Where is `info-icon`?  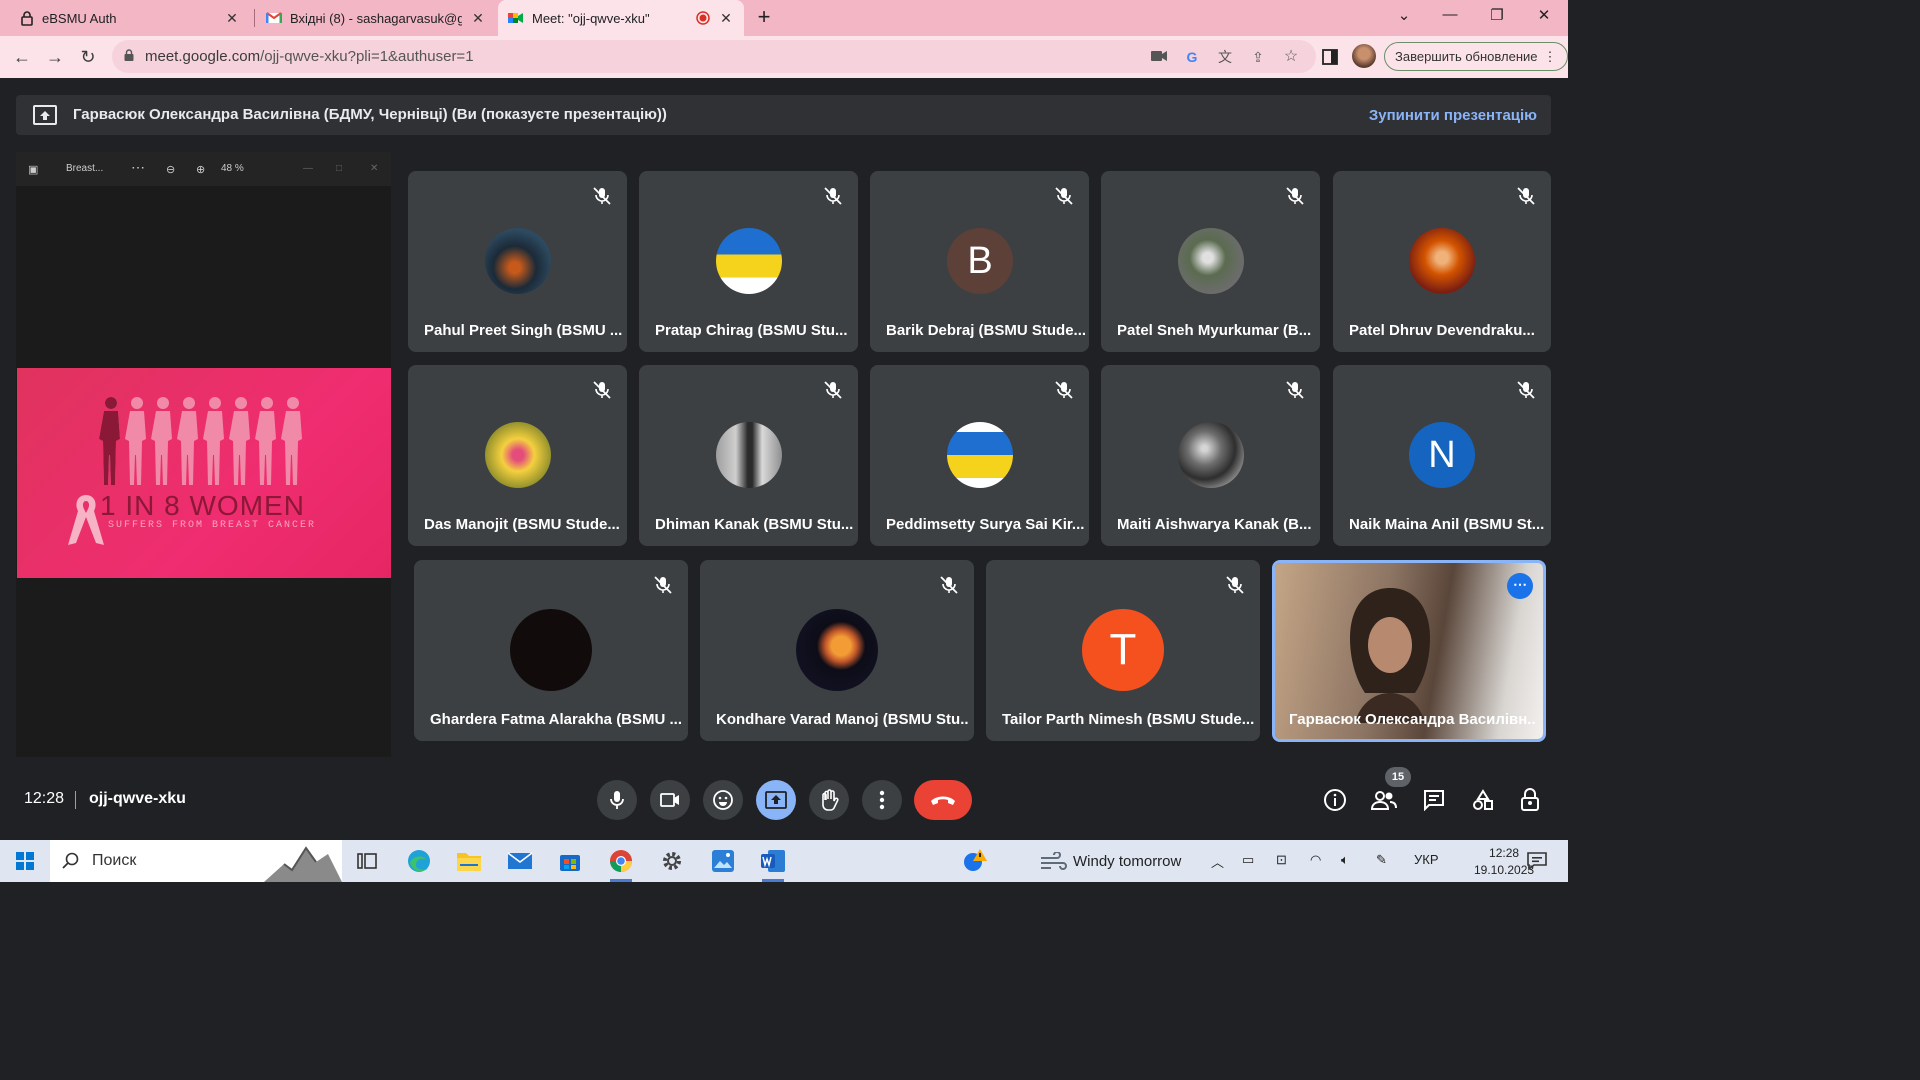
info-icon is located at coordinates (1335, 800).